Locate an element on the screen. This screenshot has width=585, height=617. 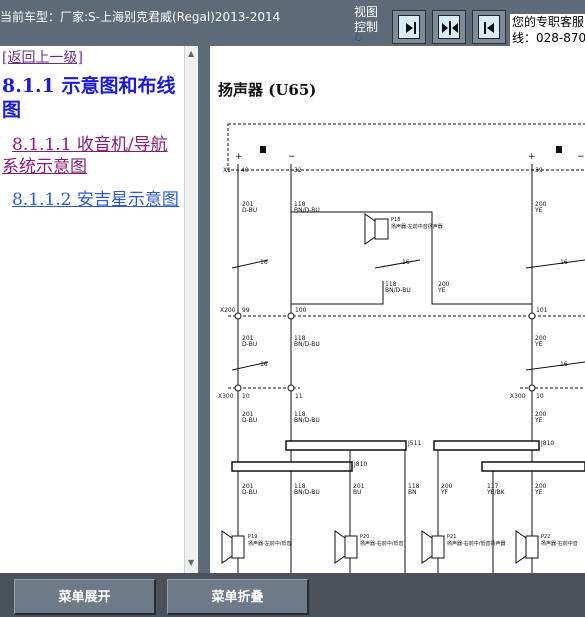
toolbar-button-expand-right is located at coordinates (409, 27).